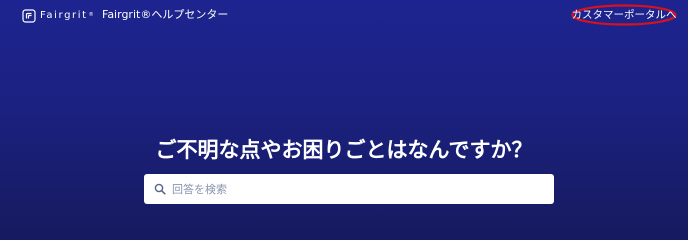 The height and width of the screenshot is (240, 688). I want to click on customer-portal-link: カスタマーポータルへ, so click(624, 15).